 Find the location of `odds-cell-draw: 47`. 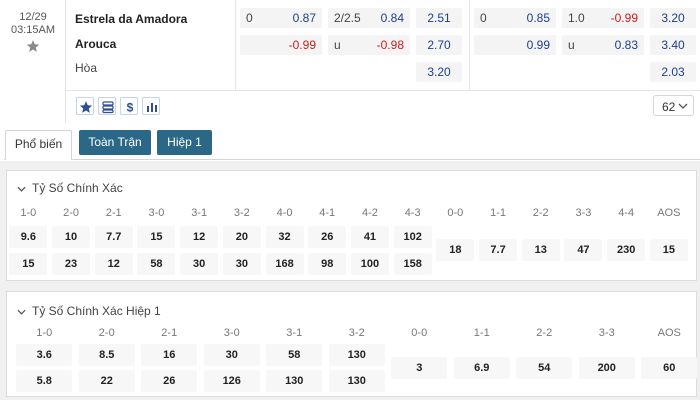

odds-cell-draw: 47 is located at coordinates (583, 250).